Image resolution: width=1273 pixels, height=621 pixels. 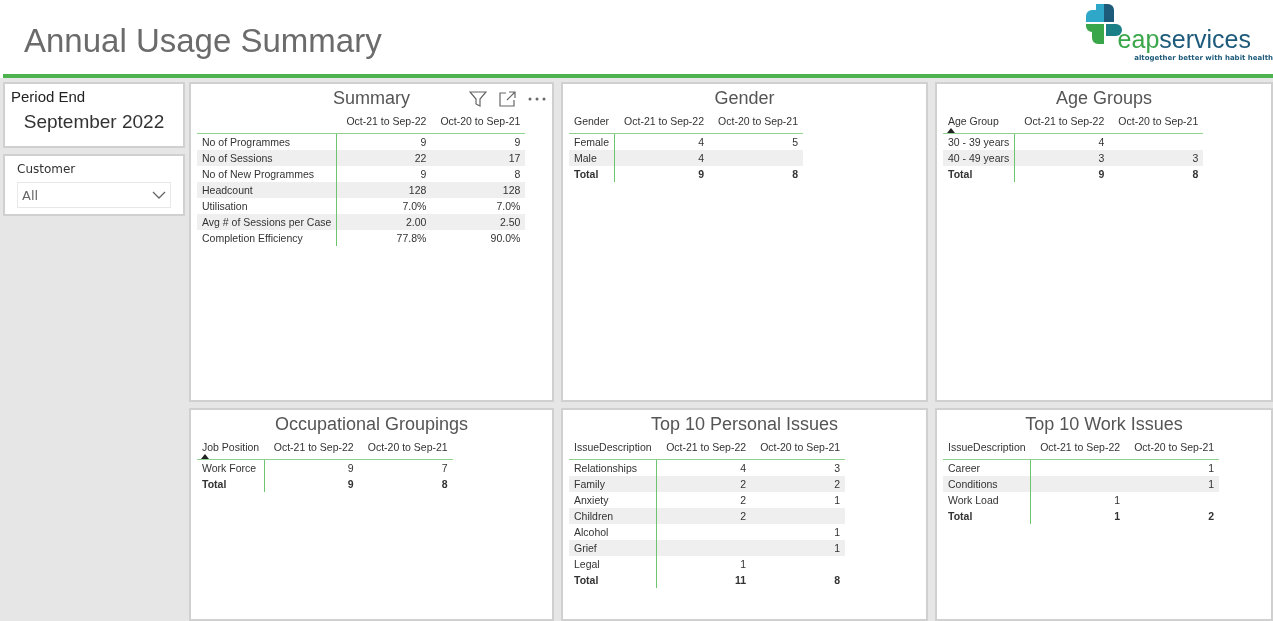 What do you see at coordinates (613, 516) in the screenshot?
I see `row-label: Children` at bounding box center [613, 516].